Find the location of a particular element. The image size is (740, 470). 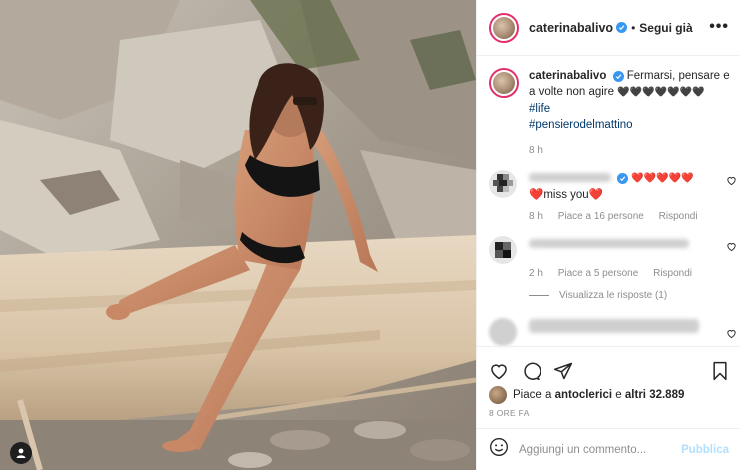

post-header: caterinabalivo • Segui già ••• is located at coordinates (608, 28).